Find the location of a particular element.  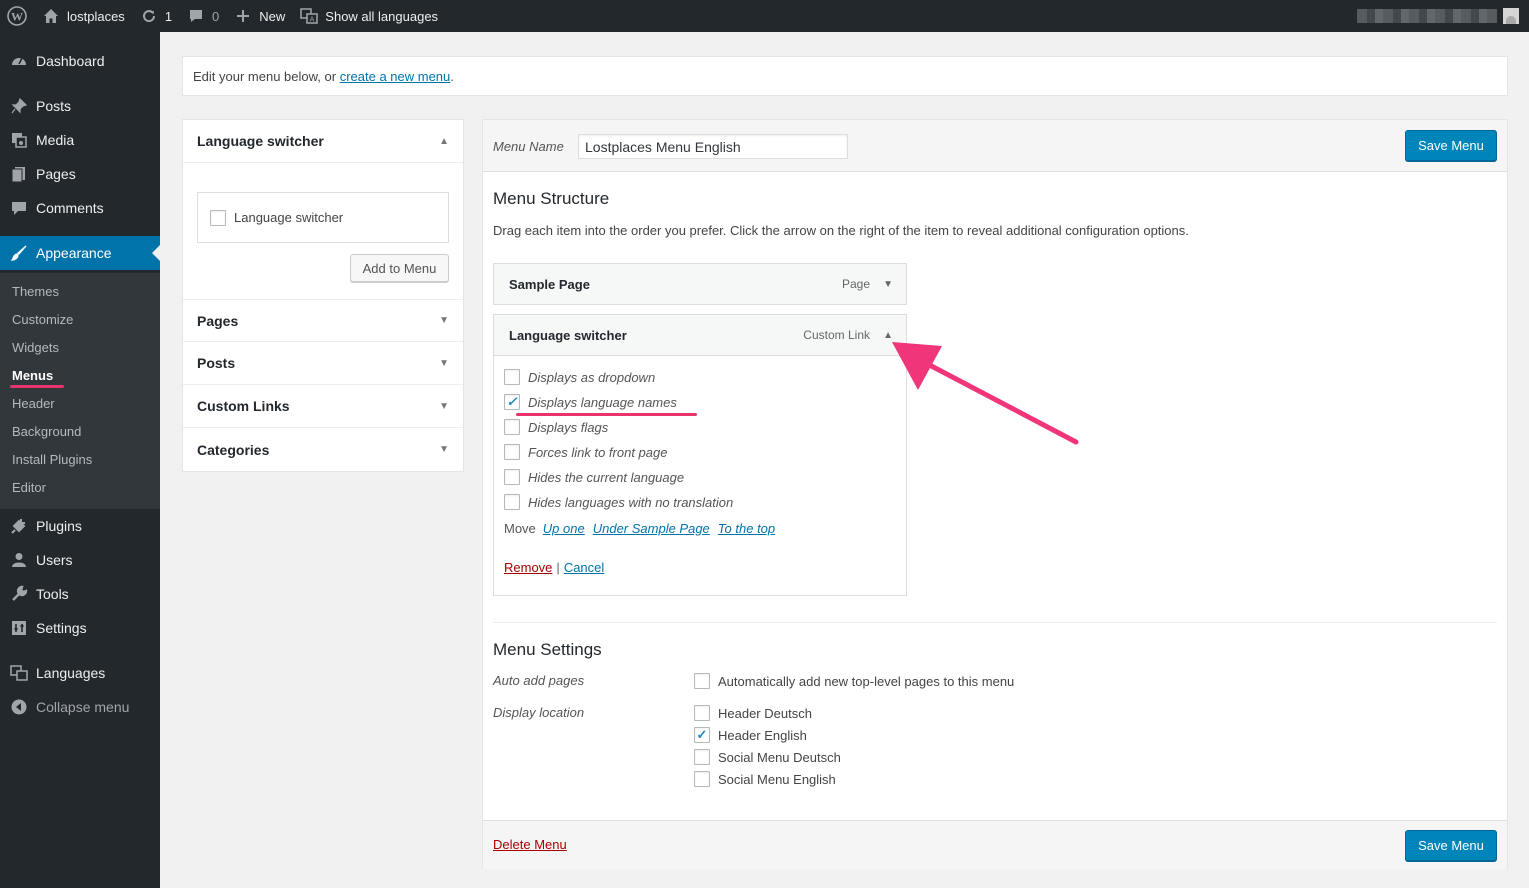

option-hides-languages-no-translation: Hides languages with no translation is located at coordinates (618, 502).